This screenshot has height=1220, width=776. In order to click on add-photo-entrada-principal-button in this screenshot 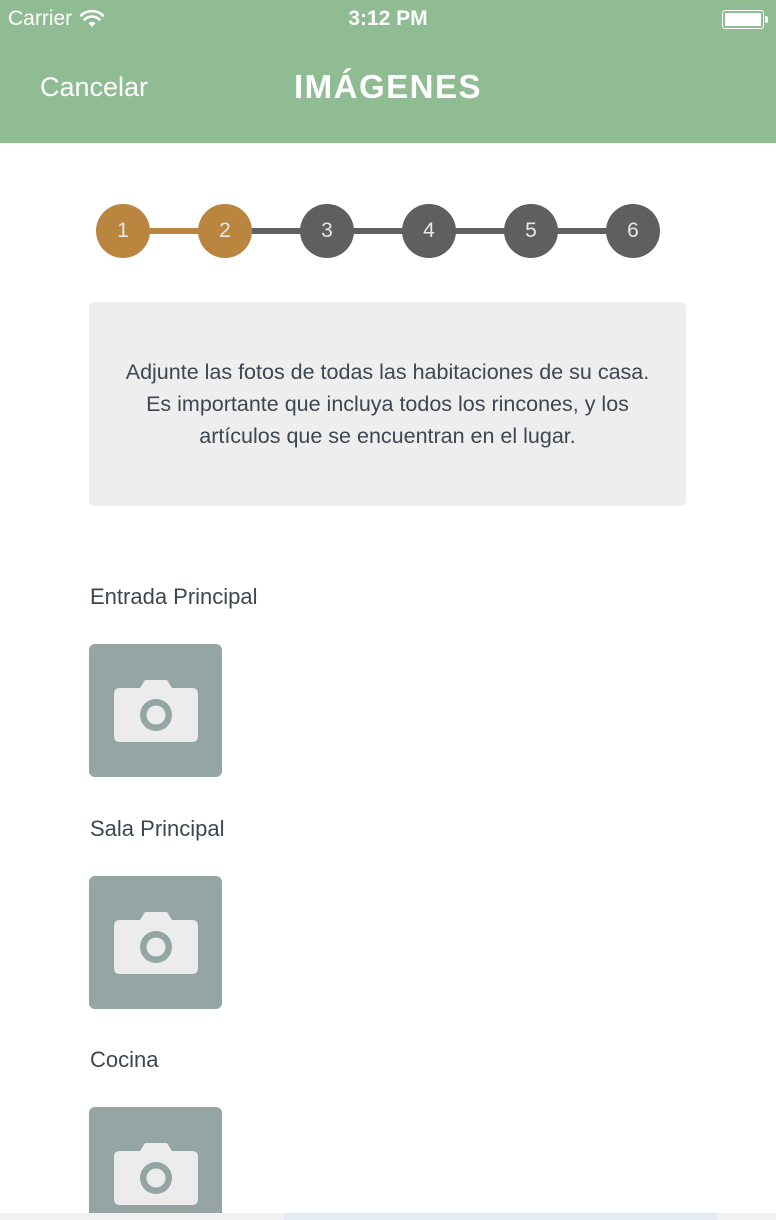, I will do `click(155, 710)`.